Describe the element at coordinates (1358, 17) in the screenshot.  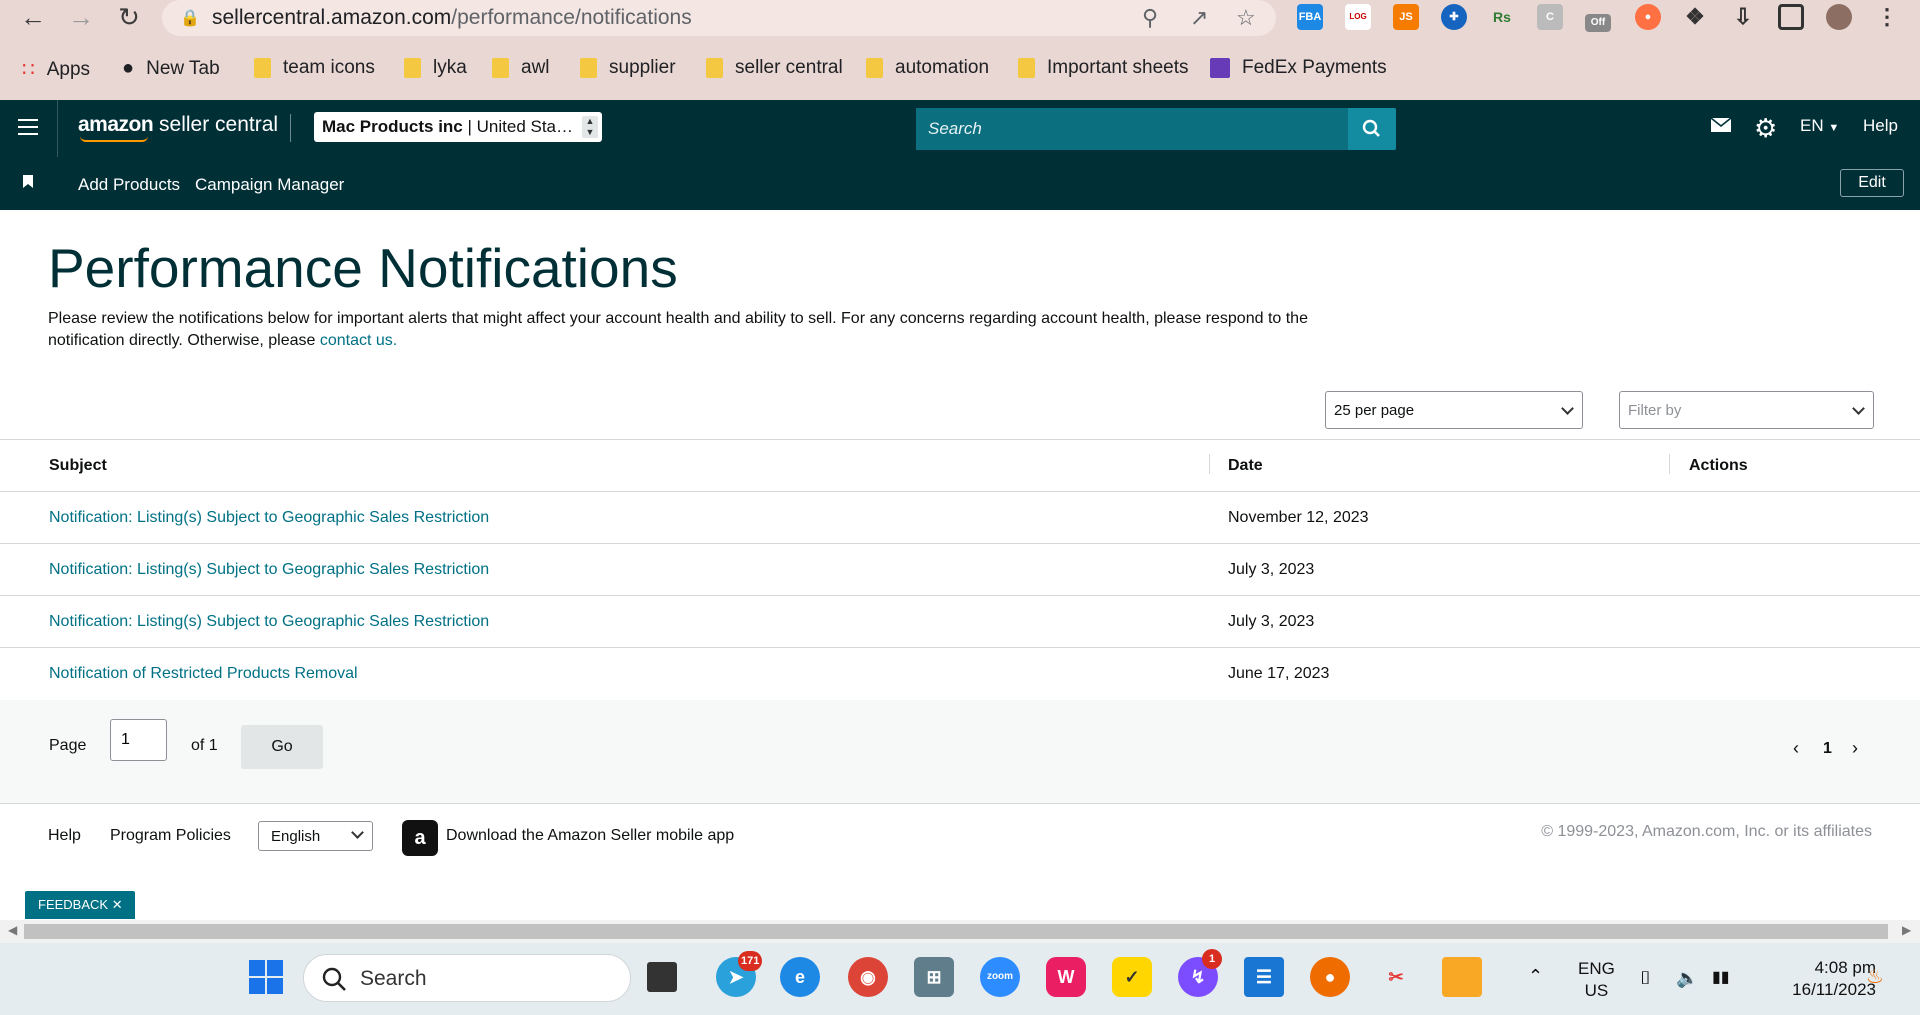
I see `login-extension-icon: LOG` at that location.